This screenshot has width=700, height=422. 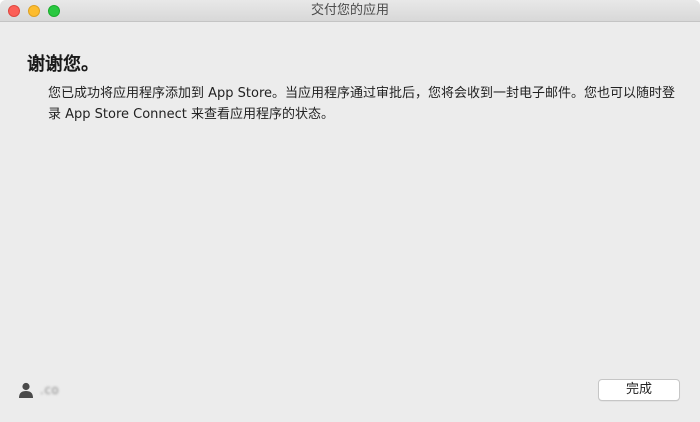 What do you see at coordinates (26, 390) in the screenshot?
I see `person-icon` at bounding box center [26, 390].